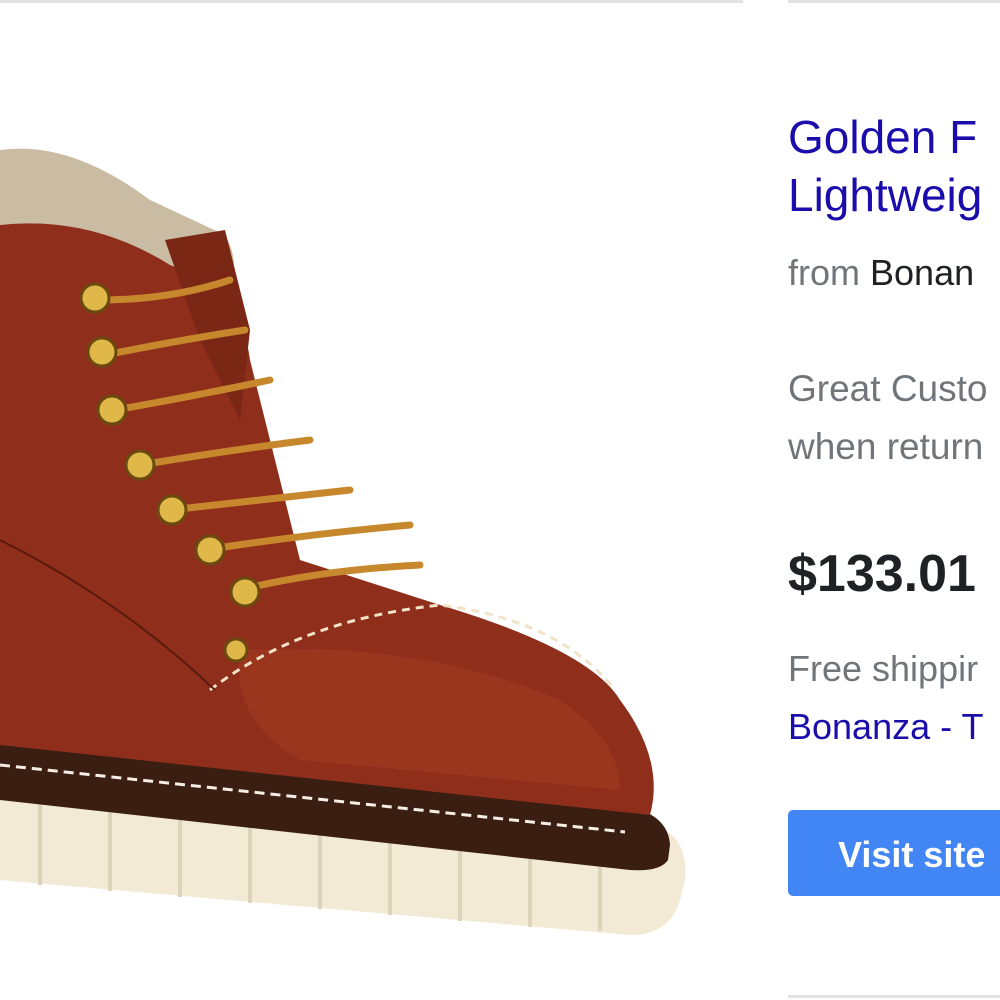 The width and height of the screenshot is (1000, 1000). What do you see at coordinates (894, 996) in the screenshot?
I see `bottom-divider` at bounding box center [894, 996].